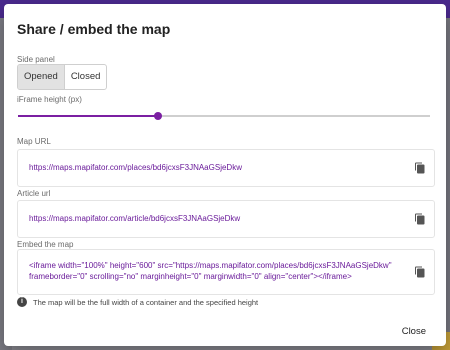 This screenshot has width=450, height=350. I want to click on embed-map-label: Embed the map, so click(45, 244).